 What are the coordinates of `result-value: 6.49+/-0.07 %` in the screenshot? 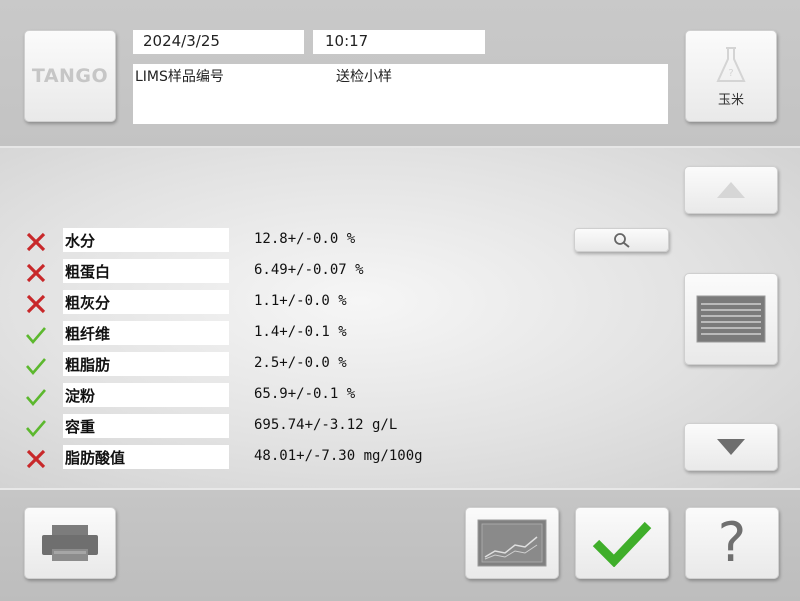 It's located at (309, 270).